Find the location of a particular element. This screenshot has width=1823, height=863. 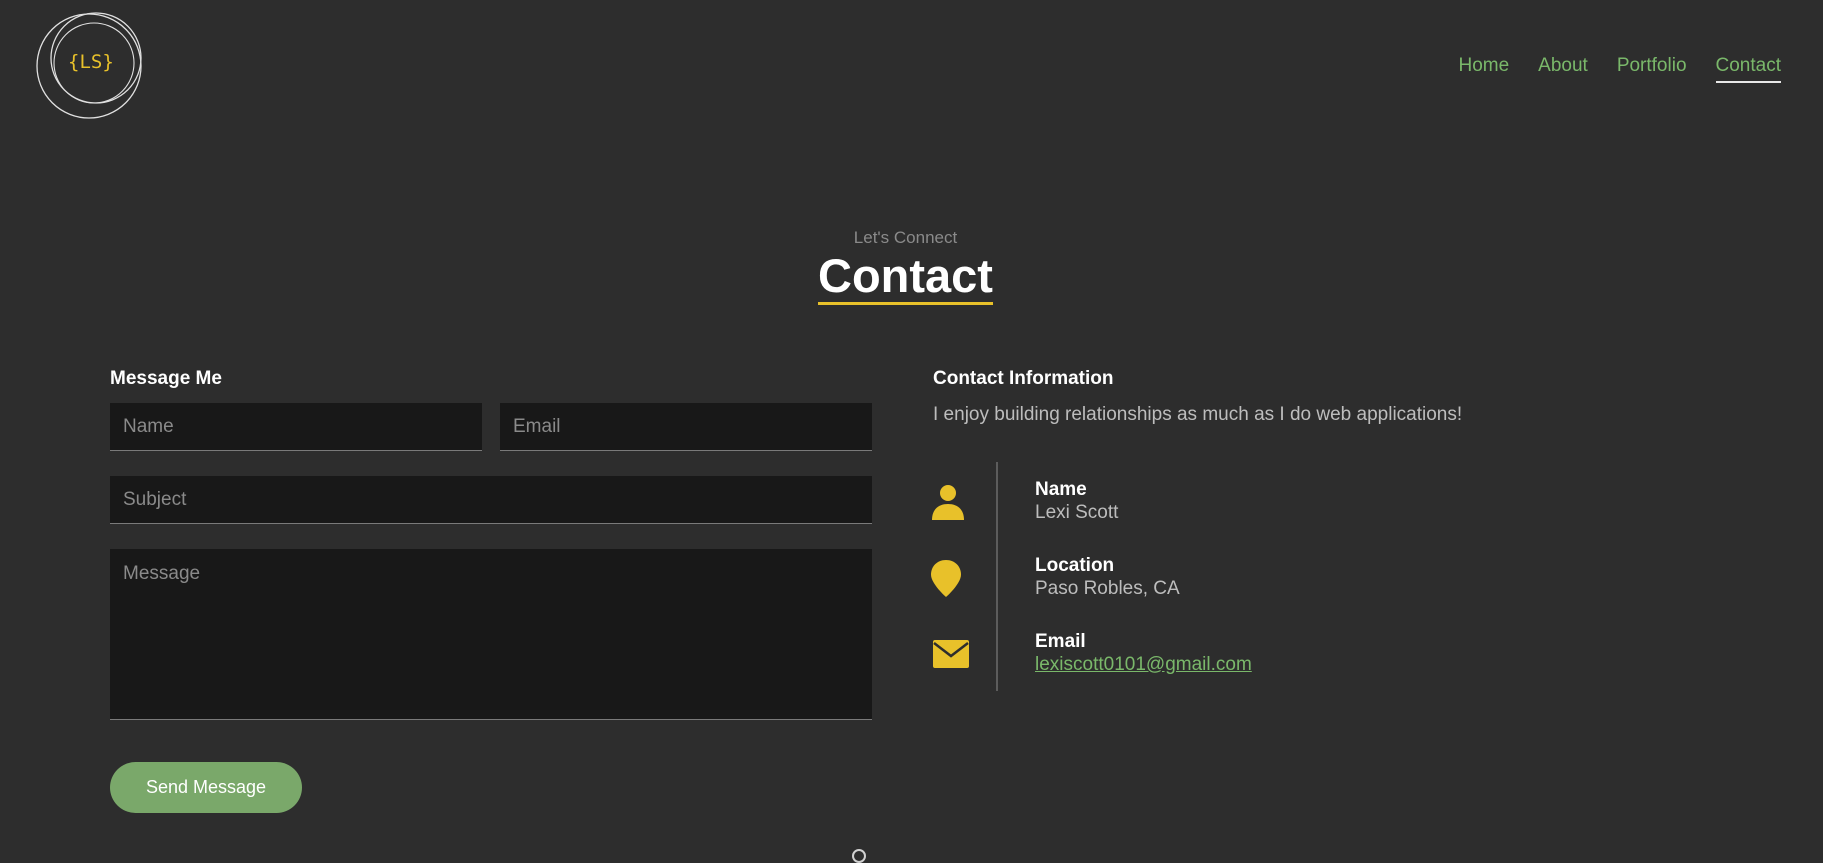

info-value: Paso Robles, CA is located at coordinates (1107, 588).